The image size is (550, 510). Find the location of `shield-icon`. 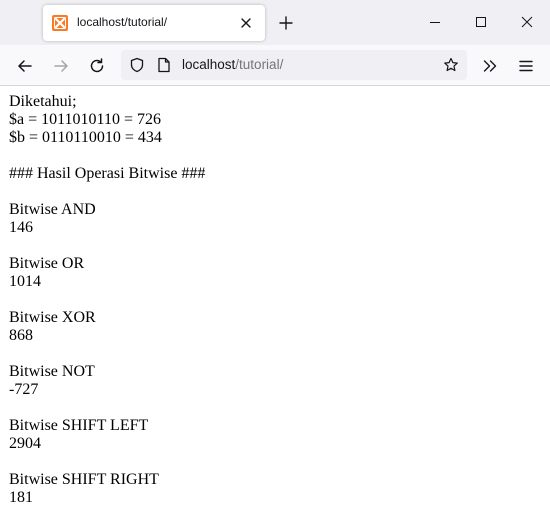

shield-icon is located at coordinates (137, 65).